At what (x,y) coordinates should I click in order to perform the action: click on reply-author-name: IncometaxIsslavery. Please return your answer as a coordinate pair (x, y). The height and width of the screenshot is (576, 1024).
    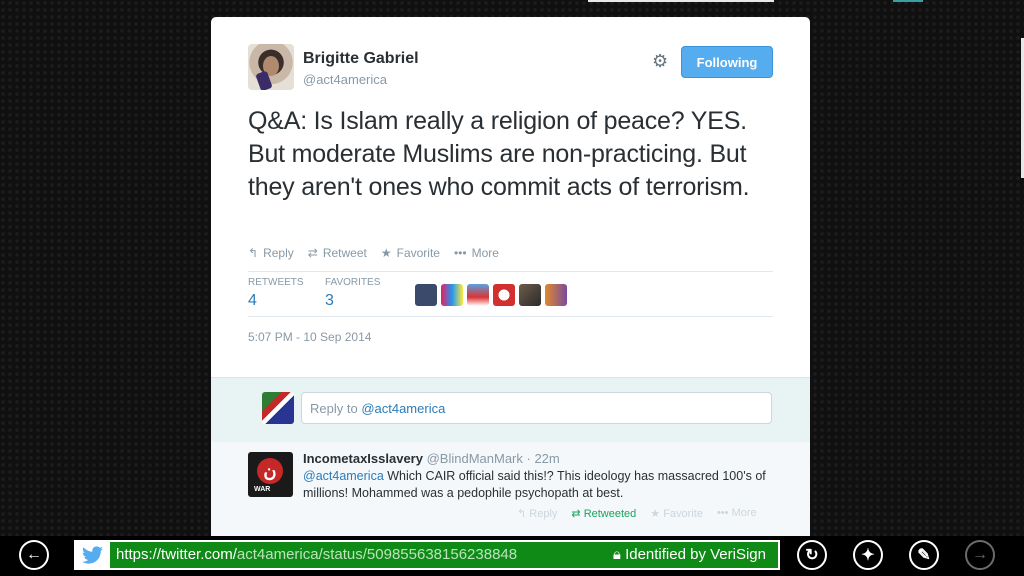
    Looking at the image, I should click on (363, 458).